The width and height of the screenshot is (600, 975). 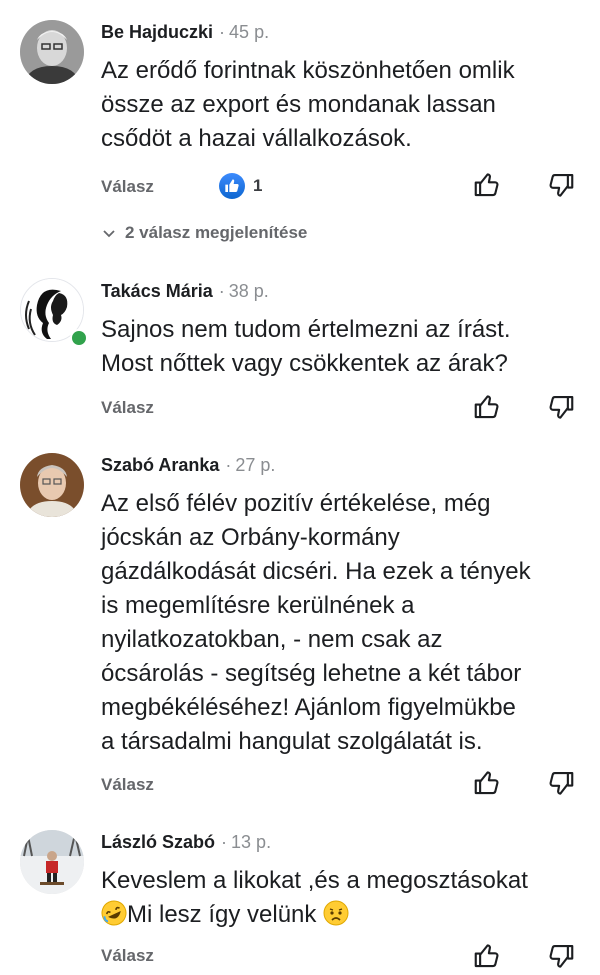 I want to click on comment-line: Mi lesz így velünk, so click(x=346, y=915).